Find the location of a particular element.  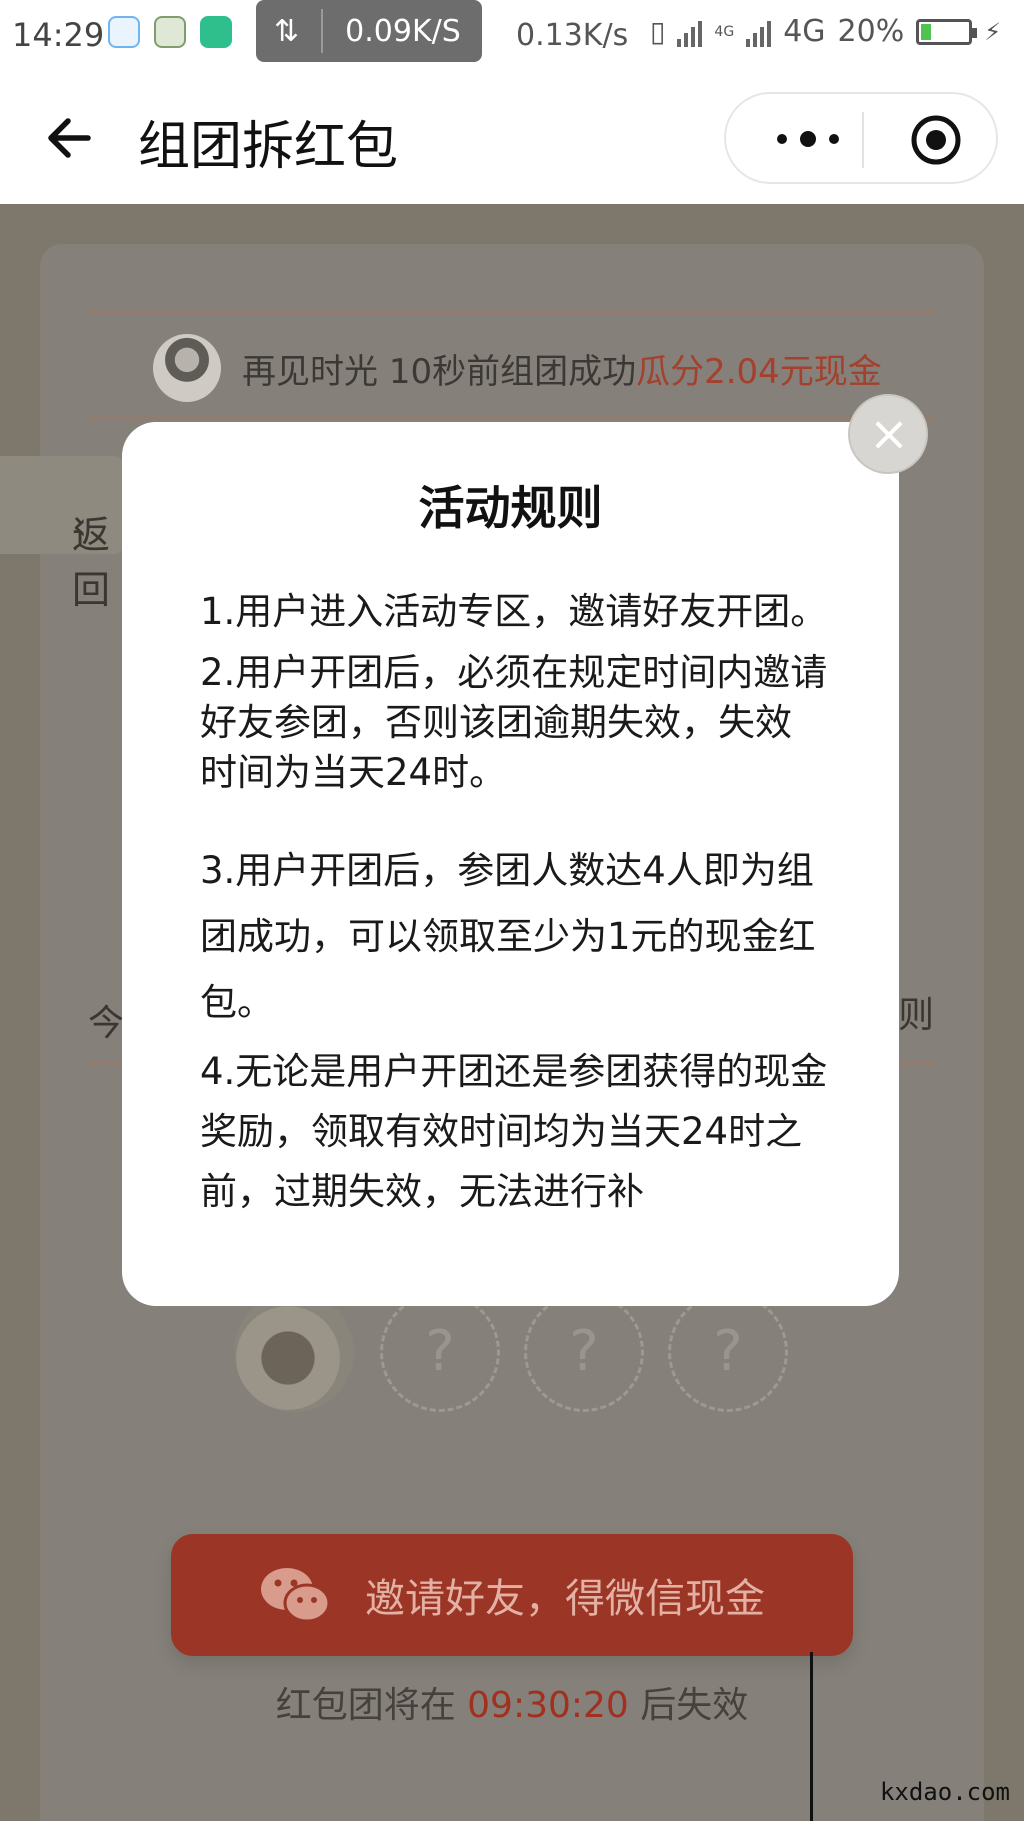

system-indicators: ▯ 4G 4G 20% ⚡ is located at coordinates (825, 31).